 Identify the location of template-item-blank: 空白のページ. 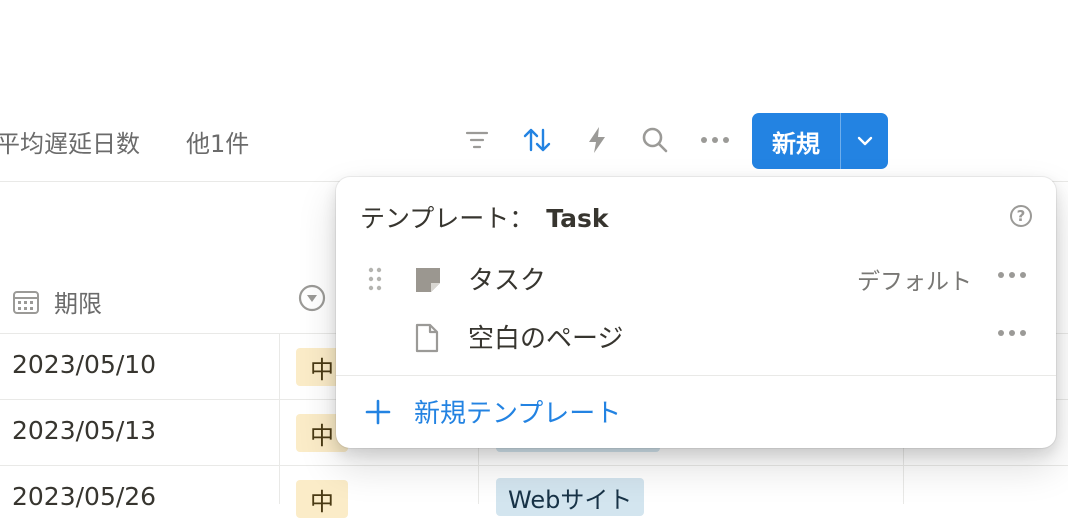
(696, 338).